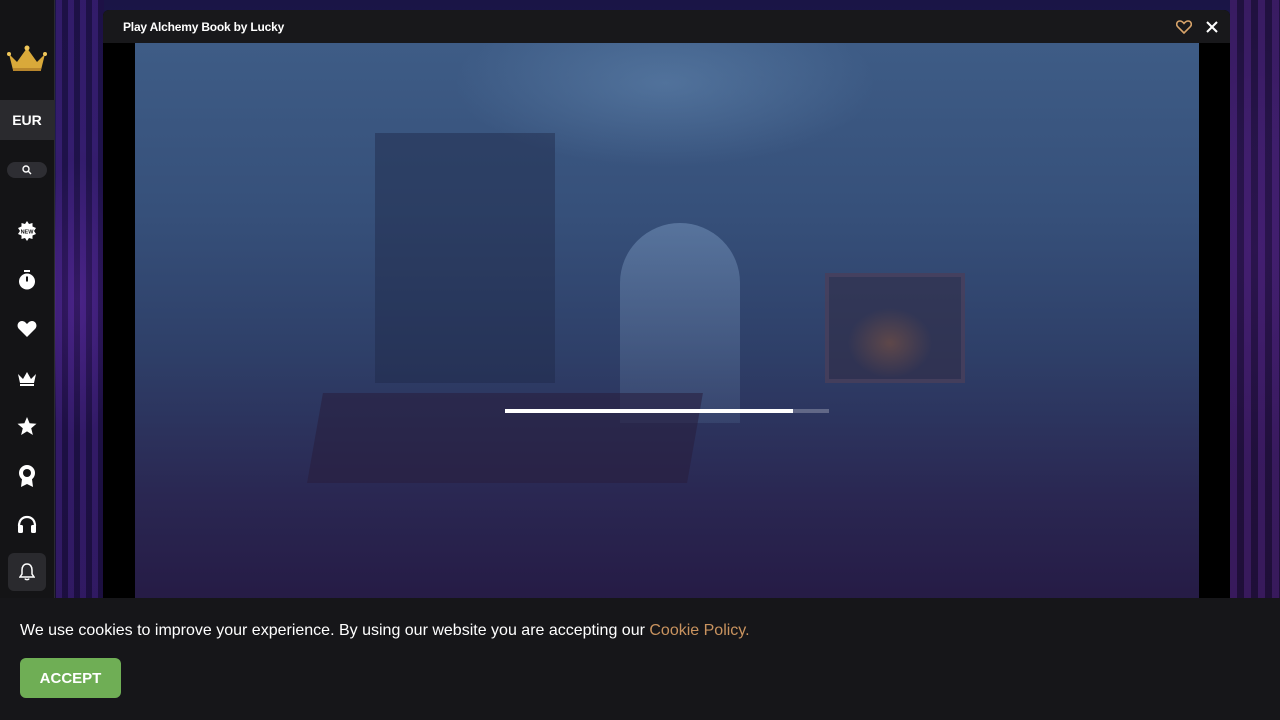 The image size is (1280, 720). I want to click on crown-logo-icon, so click(27, 59).